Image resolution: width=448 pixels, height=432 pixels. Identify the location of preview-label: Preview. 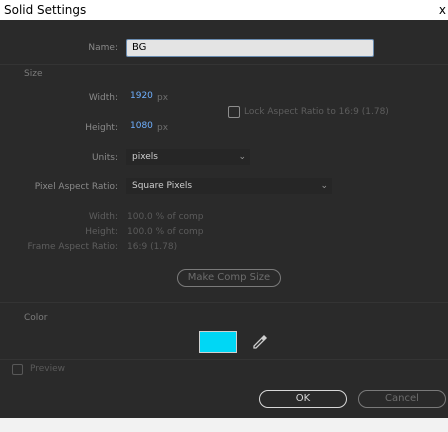
(48, 369).